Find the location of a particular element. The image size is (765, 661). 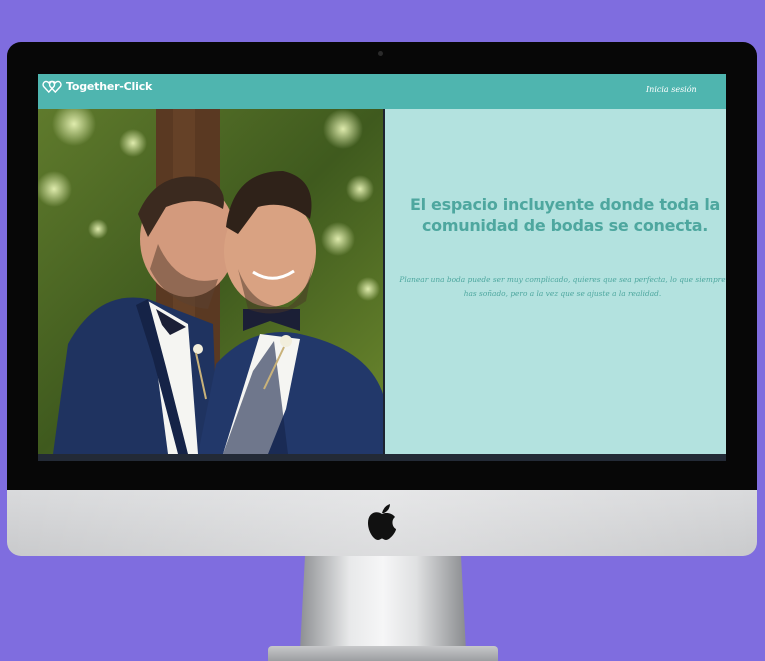

brand-name: Together-Click is located at coordinates (109, 86).